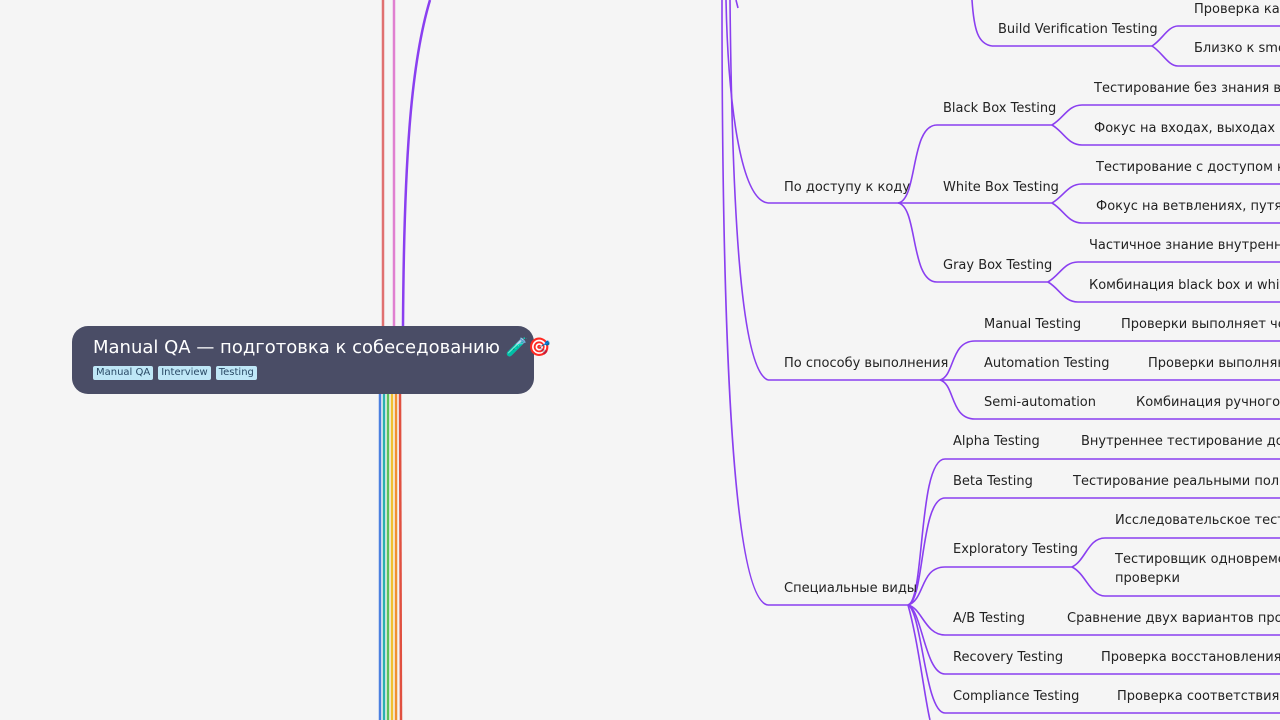 The image size is (1280, 720). What do you see at coordinates (1047, 364) in the screenshot?
I see `node-automation-testing: Automation Testing` at bounding box center [1047, 364].